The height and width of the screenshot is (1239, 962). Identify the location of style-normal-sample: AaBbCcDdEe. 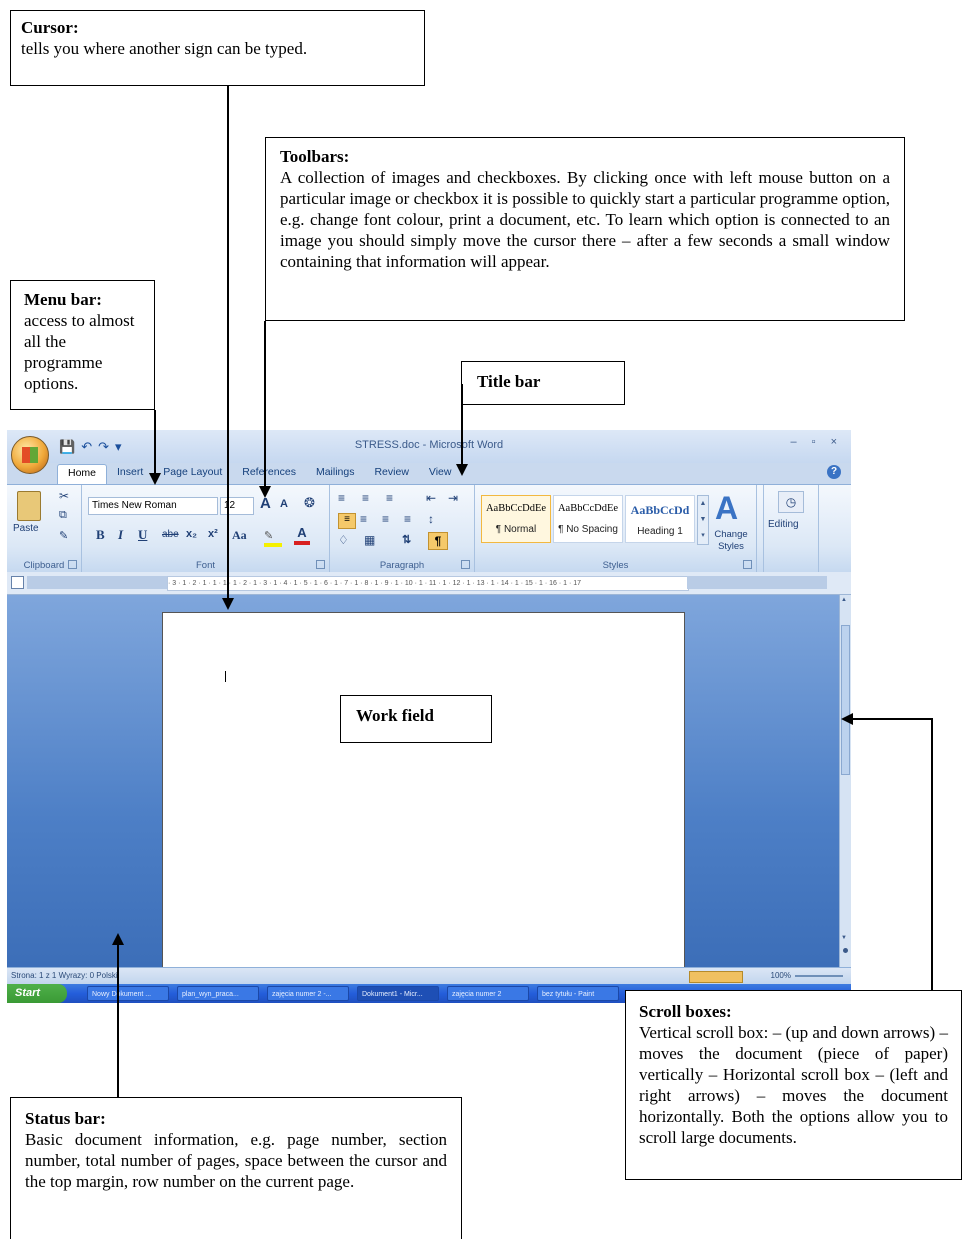
(516, 508).